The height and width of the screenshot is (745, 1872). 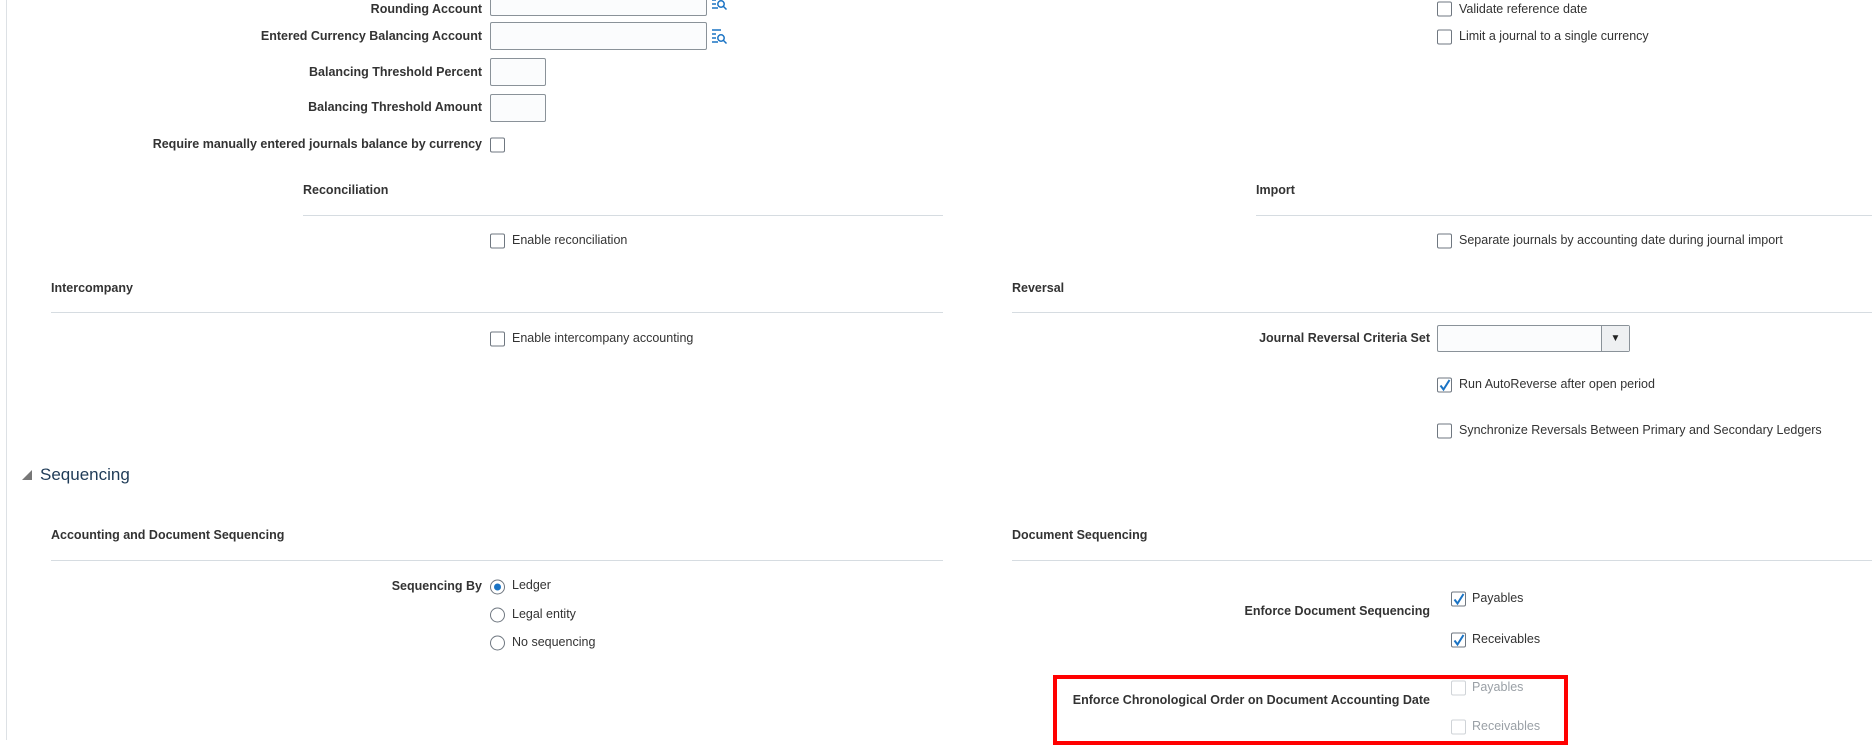 I want to click on enable-reconciliation-label: Enable reconciliation, so click(x=570, y=240).